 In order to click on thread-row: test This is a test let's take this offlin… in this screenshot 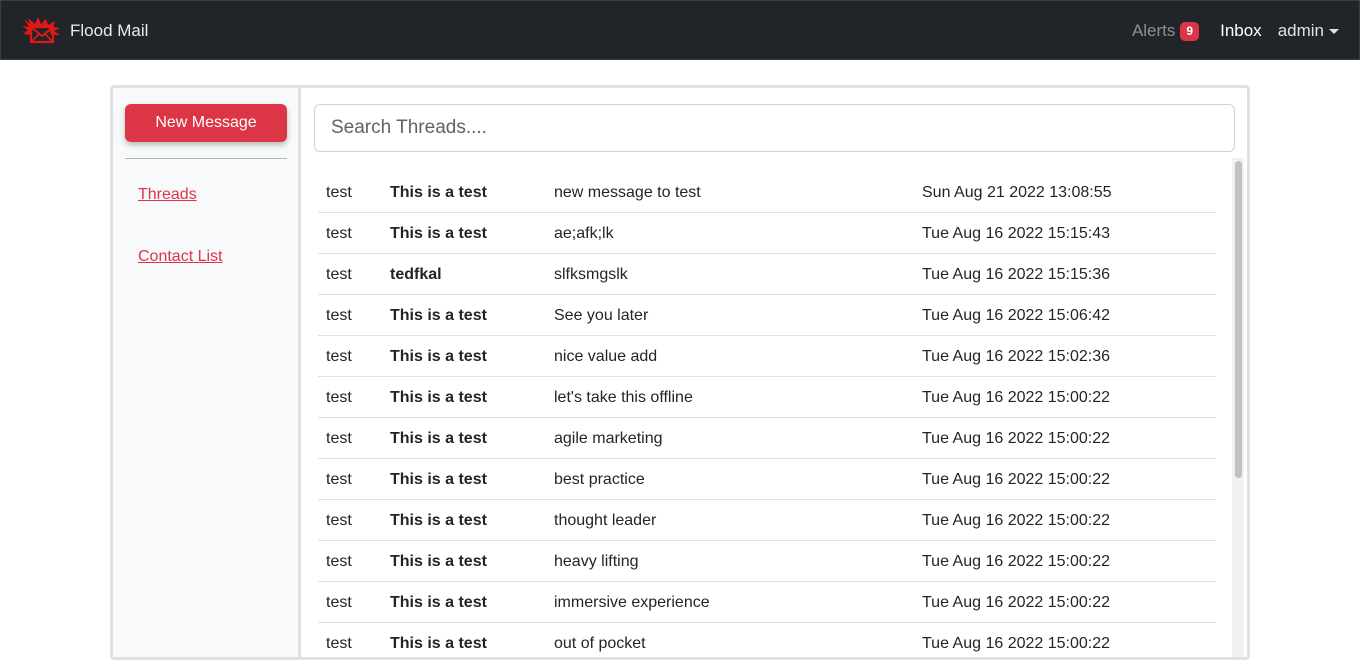, I will do `click(767, 397)`.